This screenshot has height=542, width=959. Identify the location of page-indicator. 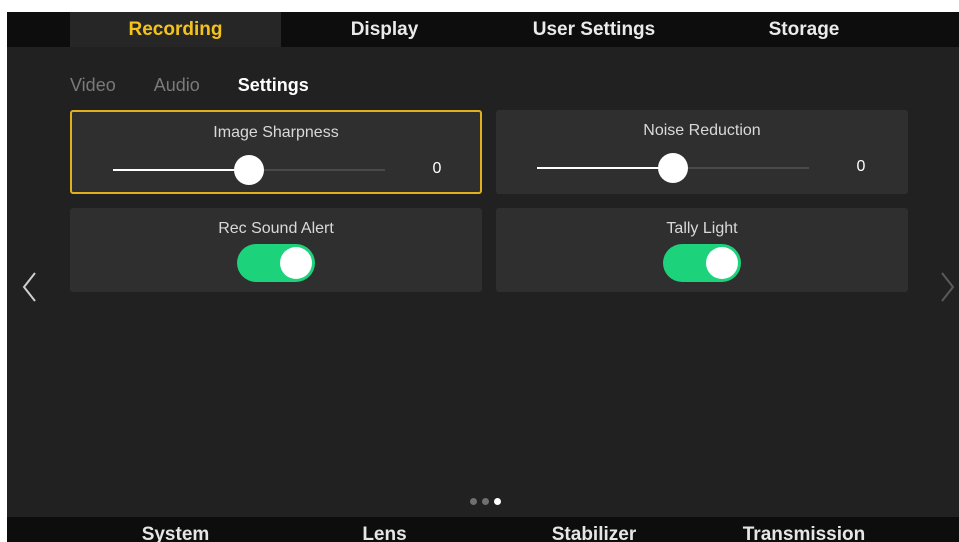
(485, 501).